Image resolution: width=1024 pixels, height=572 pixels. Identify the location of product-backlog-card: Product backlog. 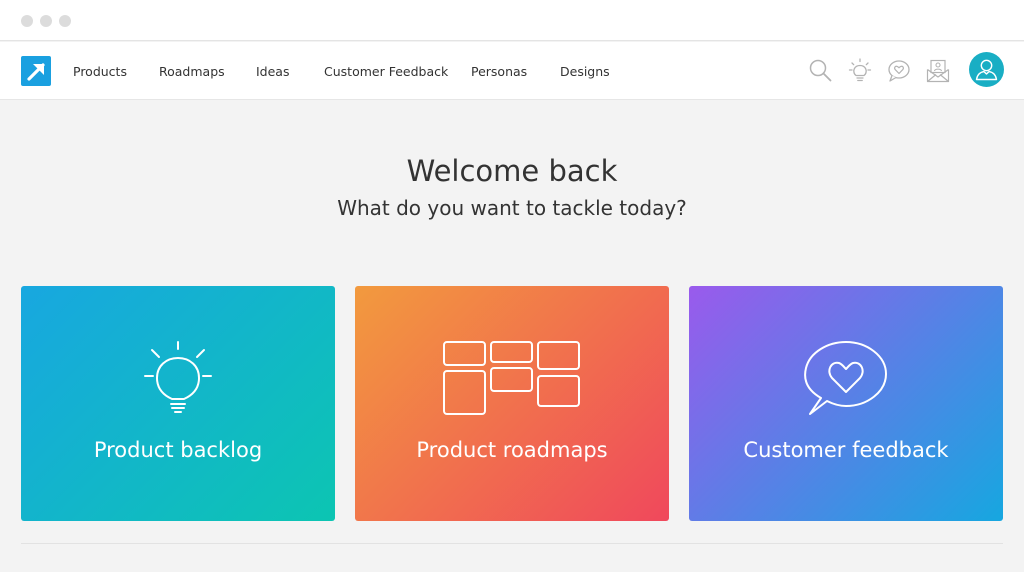
(178, 403).